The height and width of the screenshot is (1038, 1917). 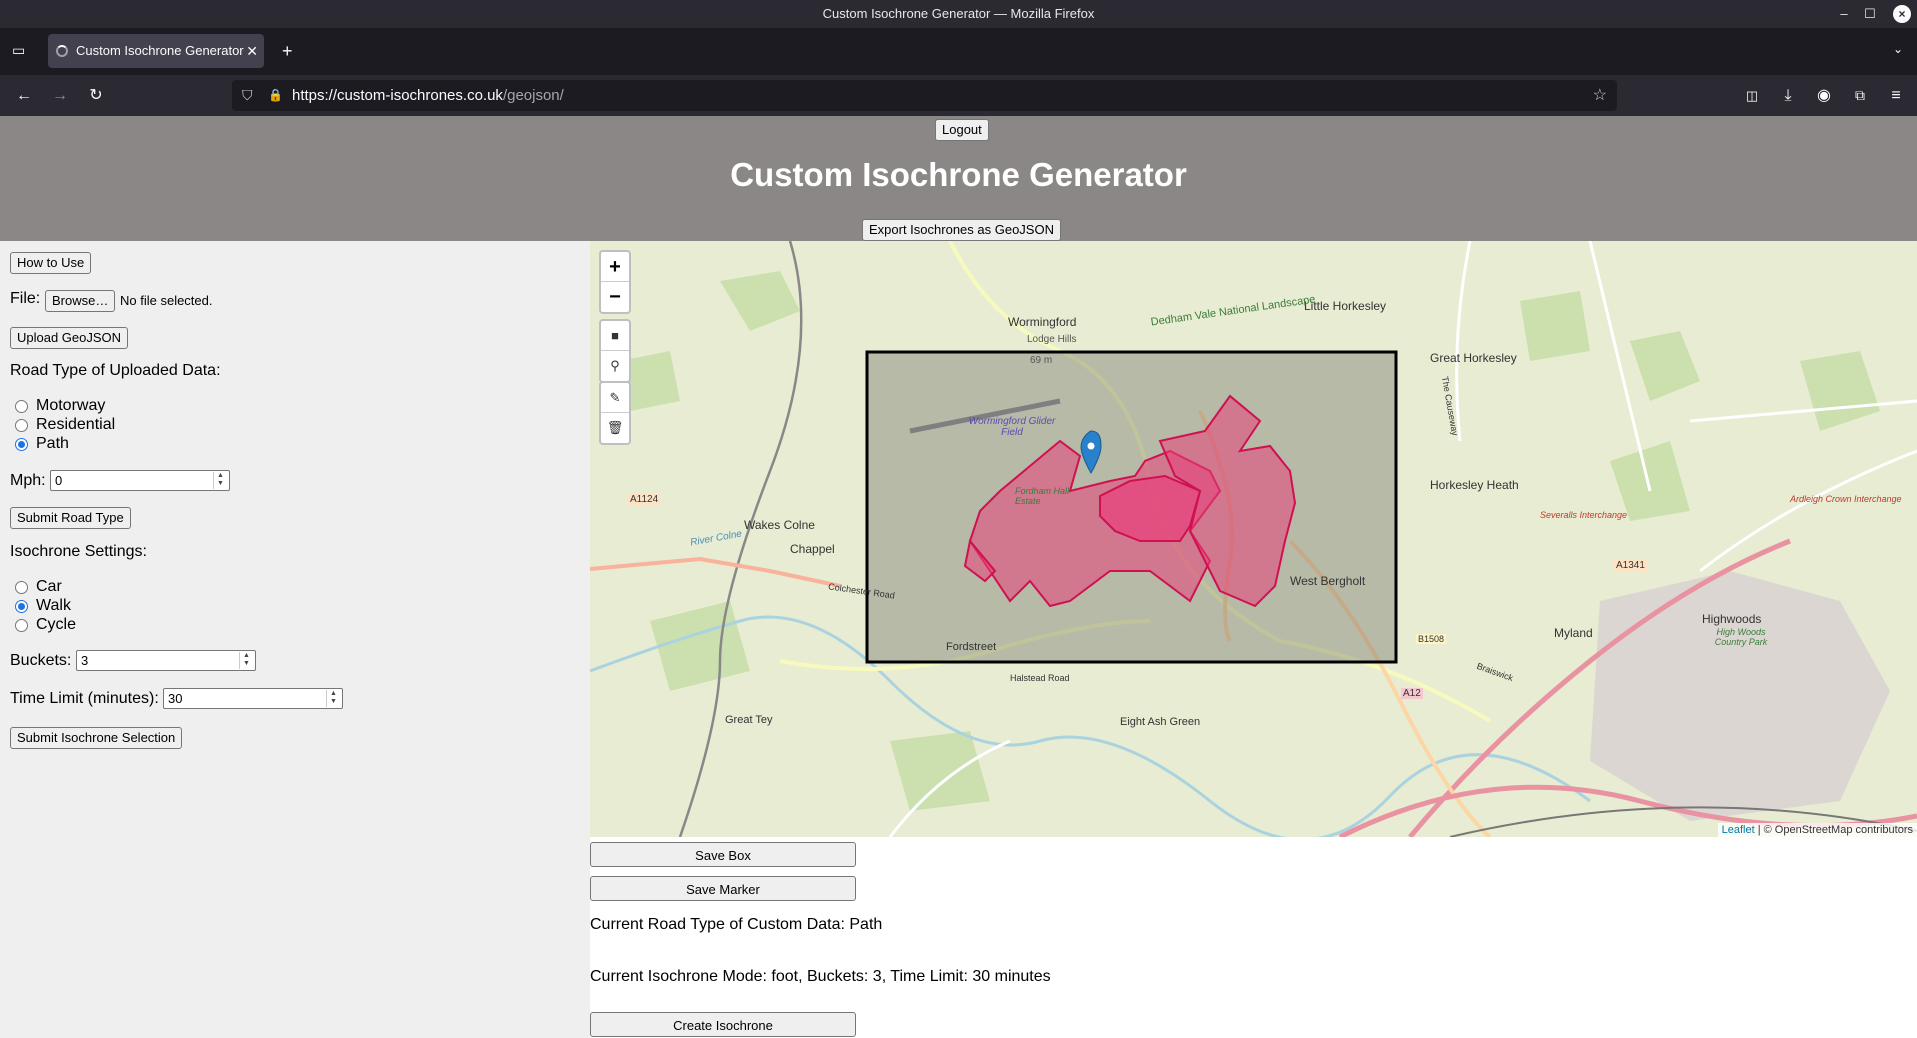 I want to click on map-label-lodge-hills: Lodge Hills, so click(x=1052, y=339).